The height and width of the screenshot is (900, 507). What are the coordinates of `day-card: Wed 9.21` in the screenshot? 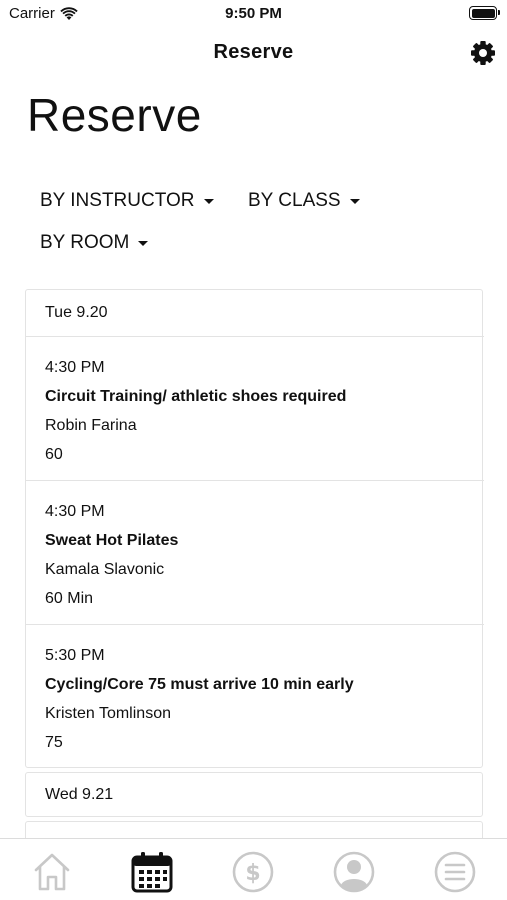 It's located at (254, 794).